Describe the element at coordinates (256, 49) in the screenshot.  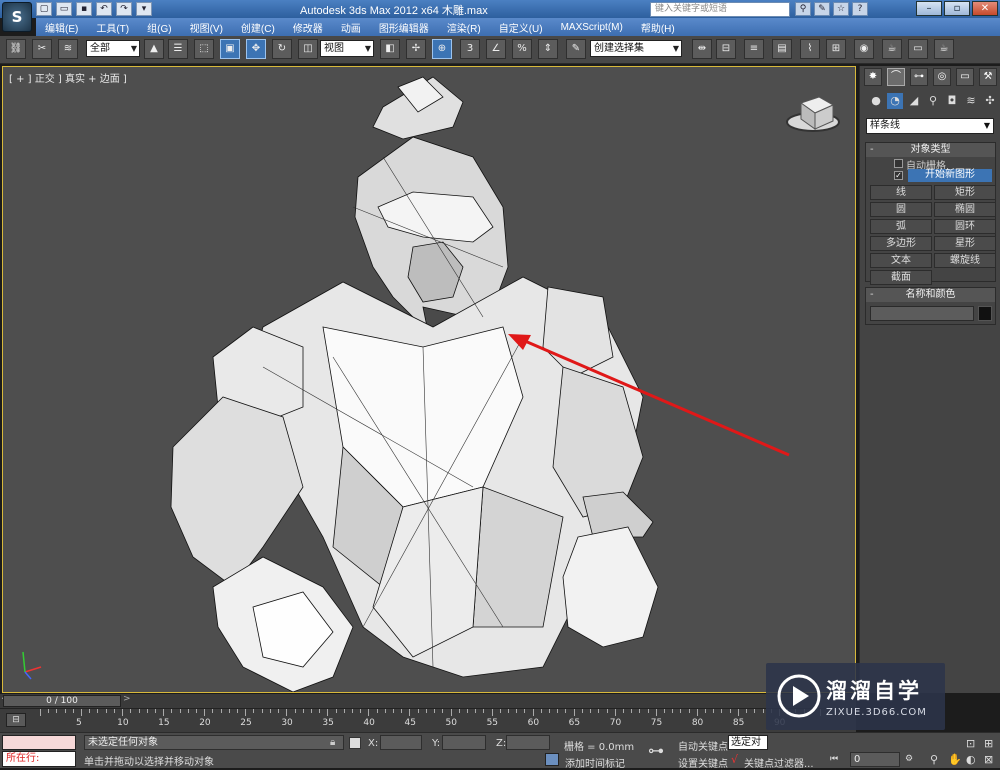
I see `select-move-icon: ✥` at that location.